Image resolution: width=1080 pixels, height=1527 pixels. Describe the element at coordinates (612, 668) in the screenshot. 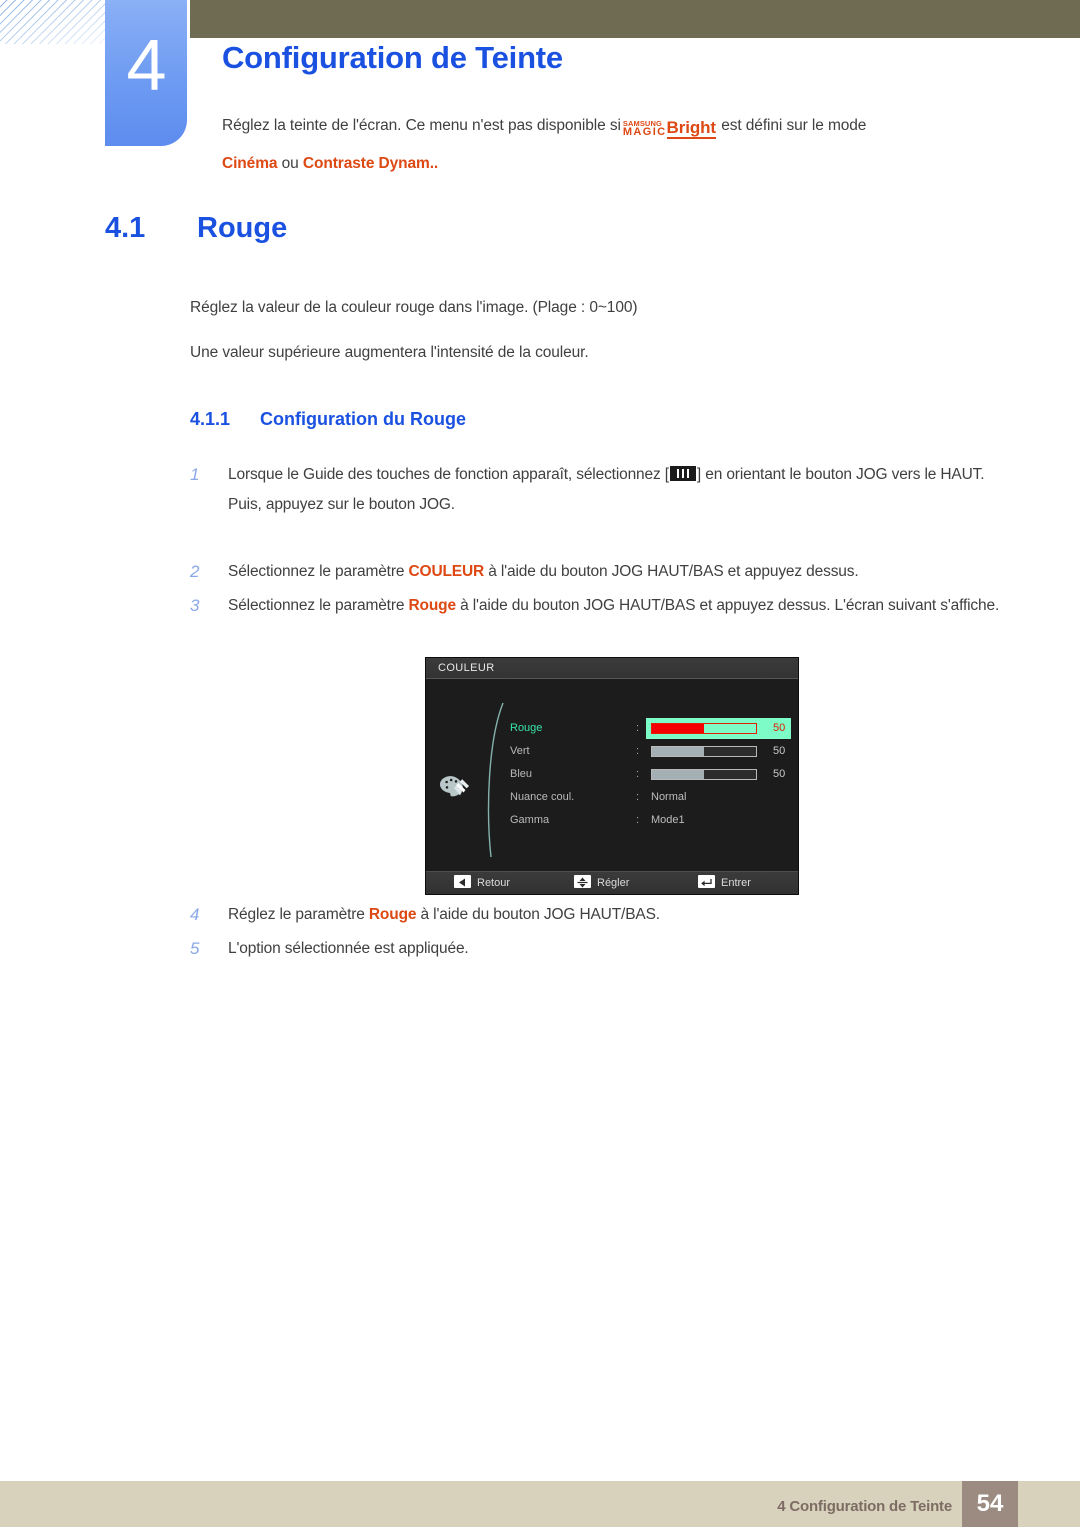

I see `osd-menu-title: COULEUR` at that location.